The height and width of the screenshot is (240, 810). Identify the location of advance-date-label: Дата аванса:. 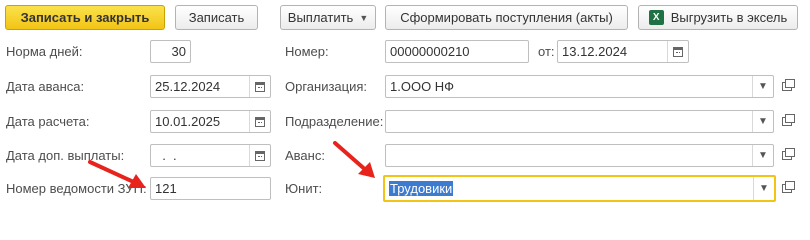
(45, 86).